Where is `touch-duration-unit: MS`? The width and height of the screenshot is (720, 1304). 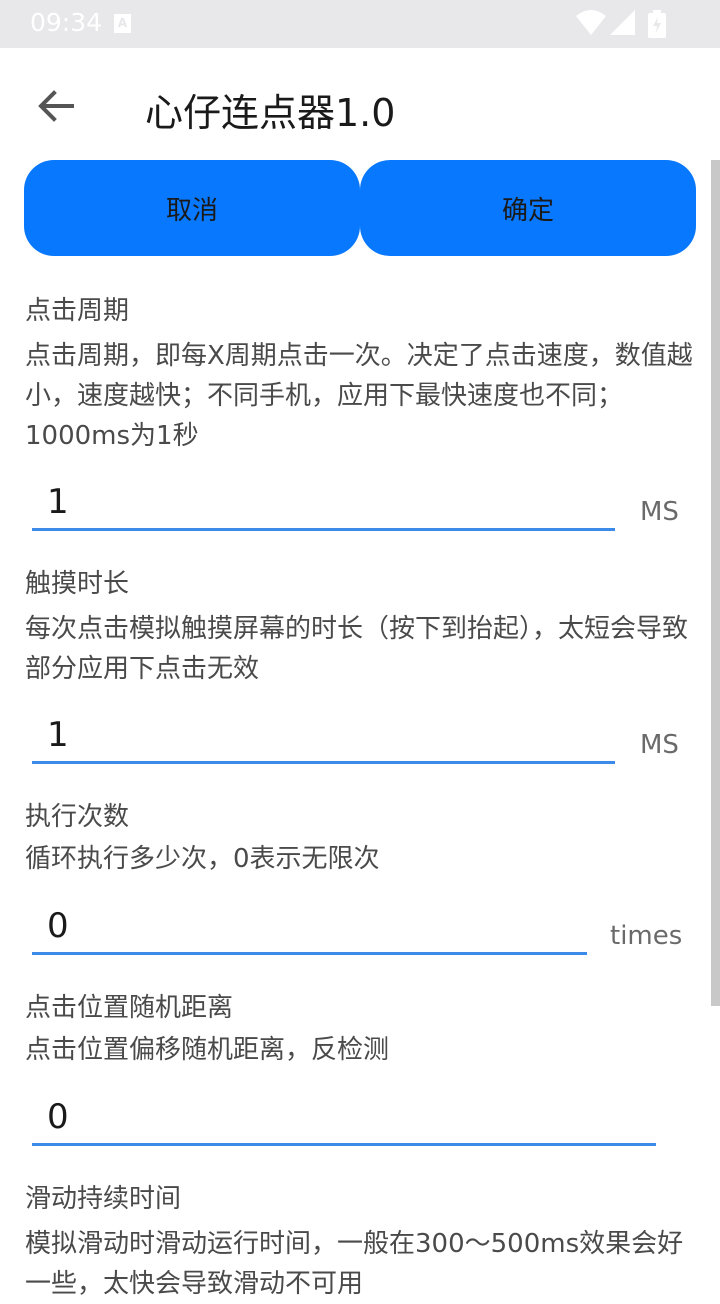 touch-duration-unit: MS is located at coordinates (659, 745).